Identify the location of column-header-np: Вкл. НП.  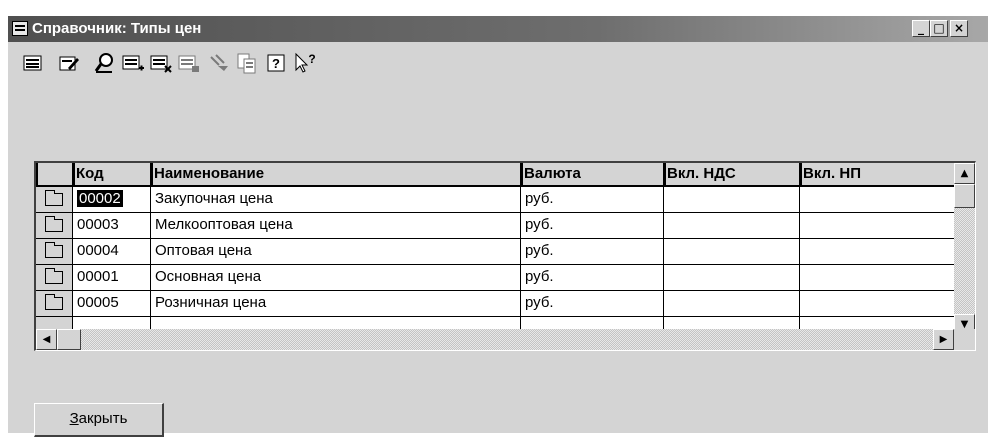
(880, 175).